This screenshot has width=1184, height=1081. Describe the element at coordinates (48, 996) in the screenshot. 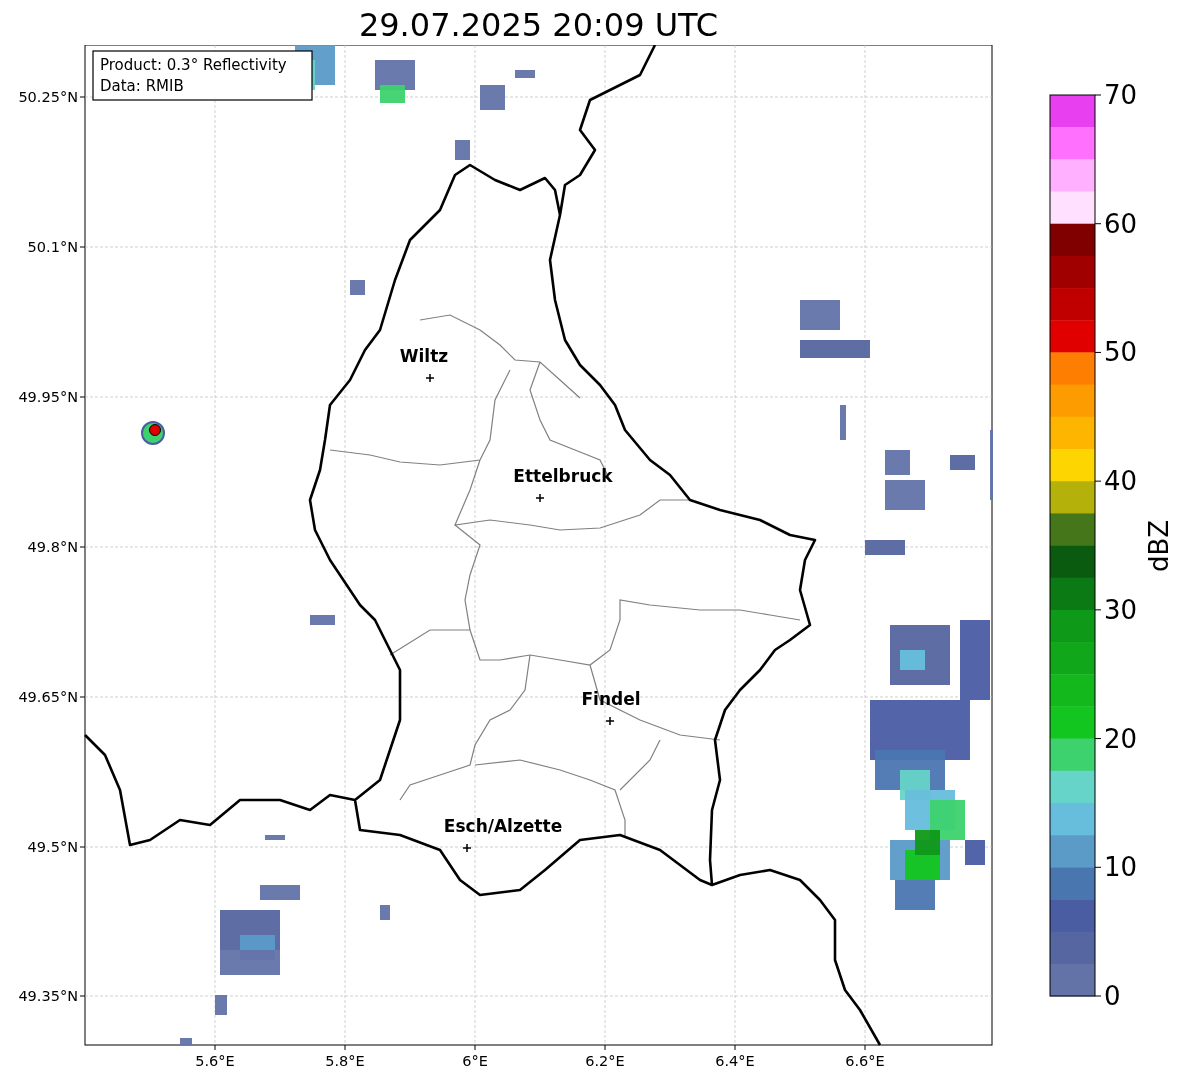

I see `latitude-label: 49.35°N` at that location.